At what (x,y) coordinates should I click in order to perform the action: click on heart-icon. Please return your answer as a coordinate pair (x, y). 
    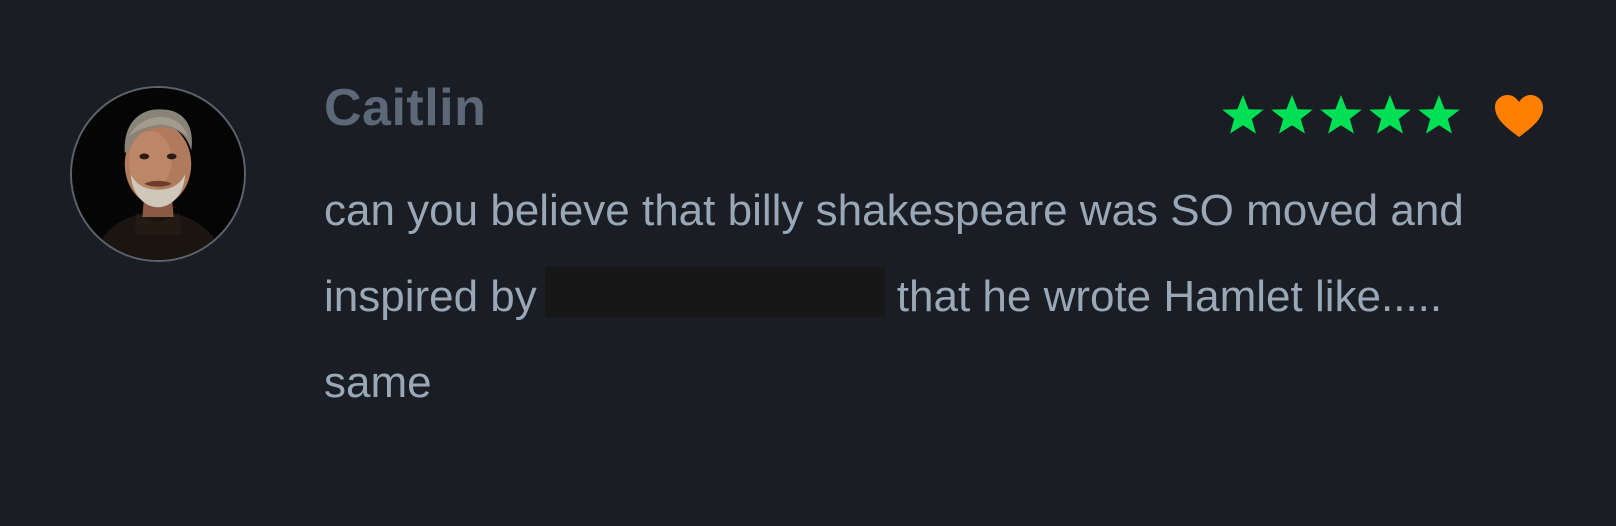
    Looking at the image, I should click on (1519, 116).